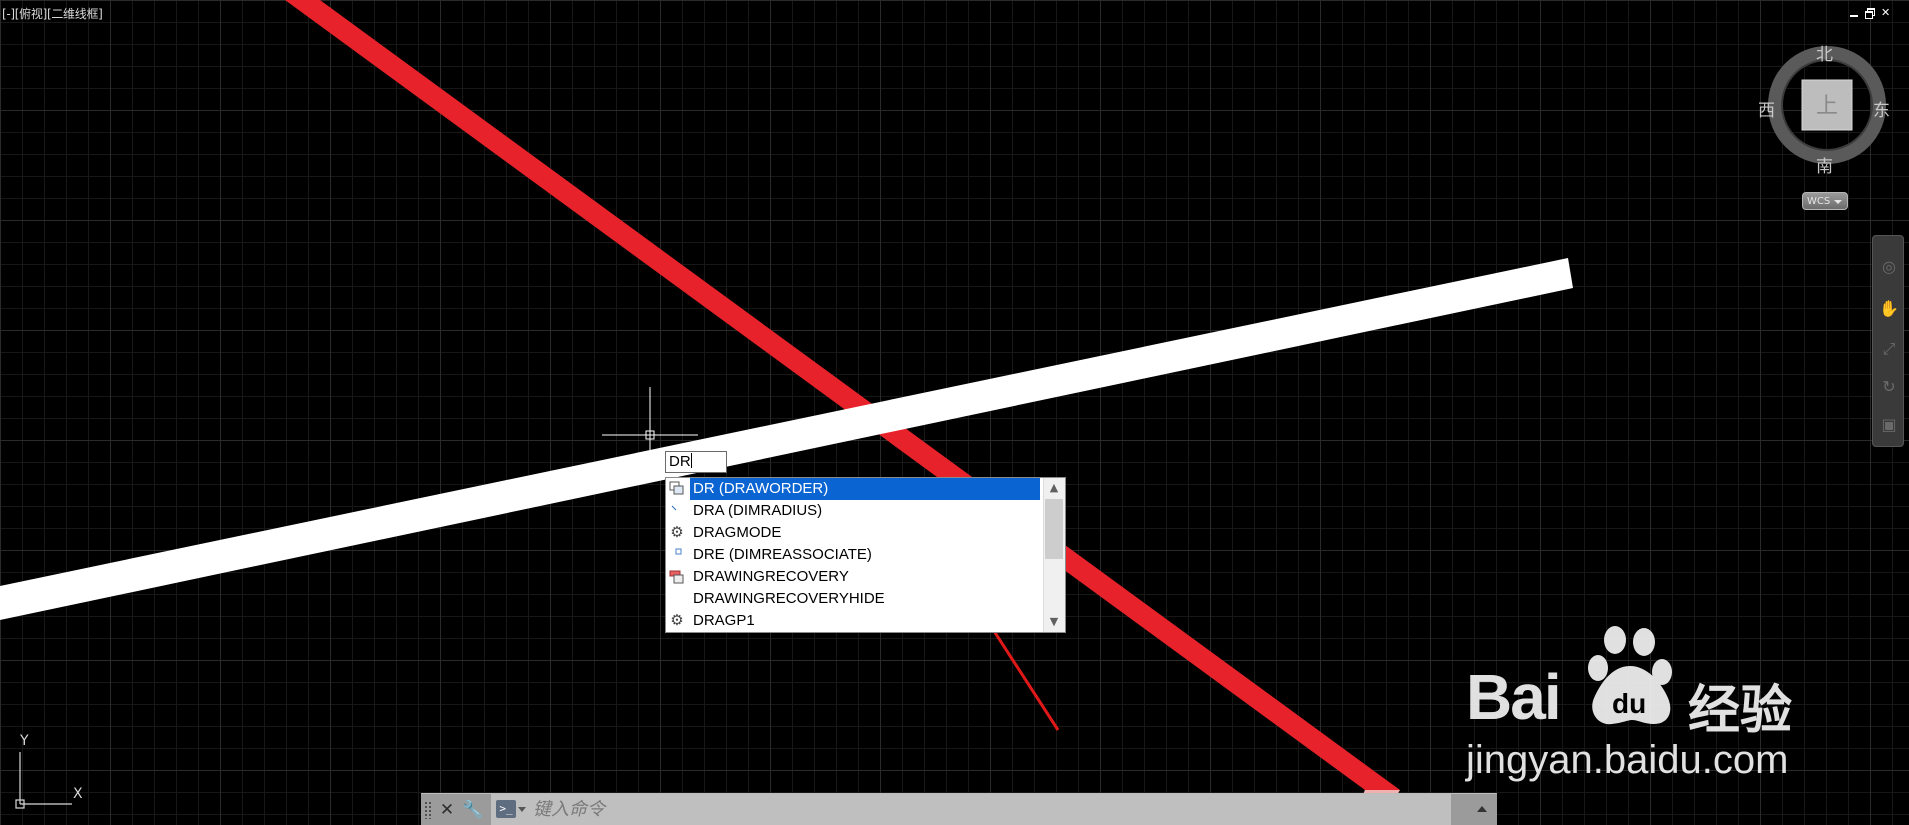  Describe the element at coordinates (1514, 697) in the screenshot. I see `watermark-brand-left: Bai` at that location.